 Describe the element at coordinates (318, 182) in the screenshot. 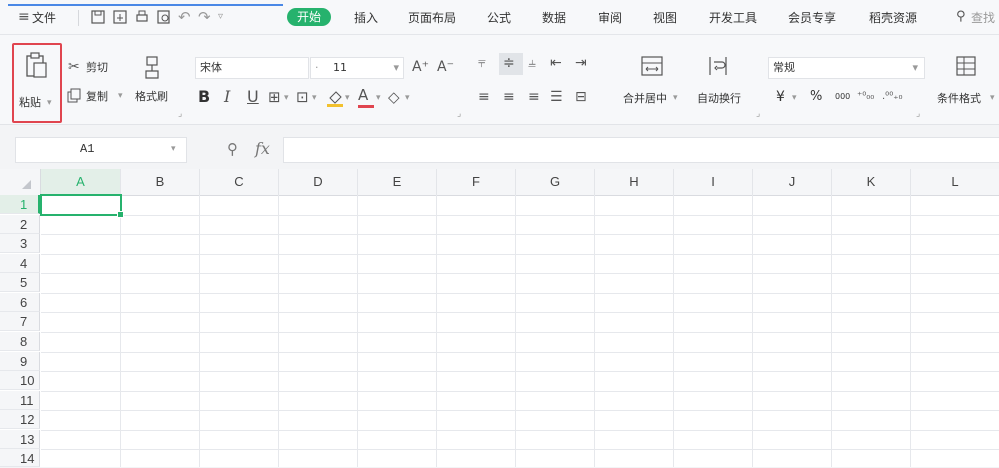

I see `column-header: D` at that location.